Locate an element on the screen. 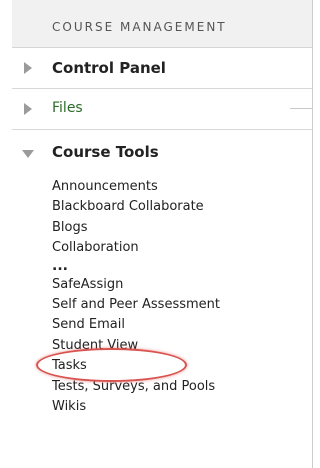 This screenshot has height=468, width=320. tool-wikis: Wikis is located at coordinates (136, 407).